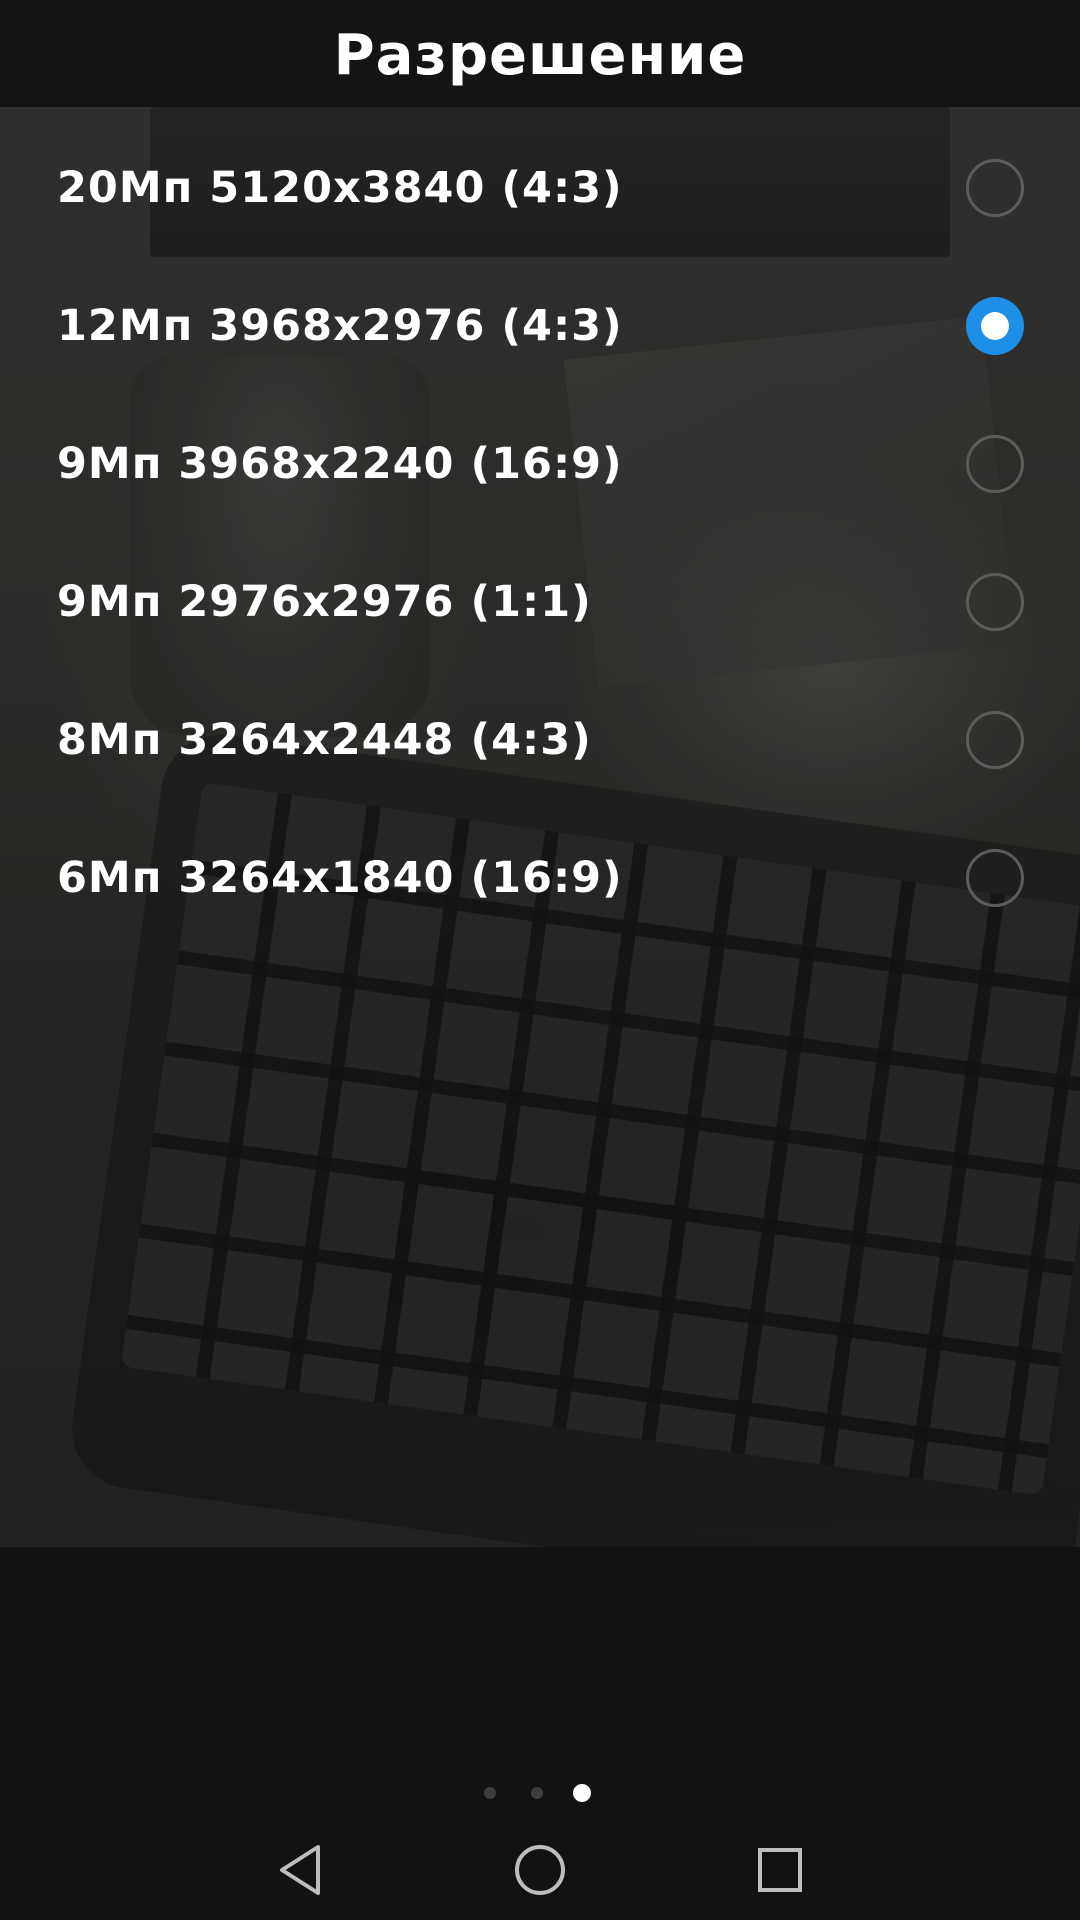  I want to click on resolution-label: 9Мп 2976x2976 (1:1), so click(324, 602).